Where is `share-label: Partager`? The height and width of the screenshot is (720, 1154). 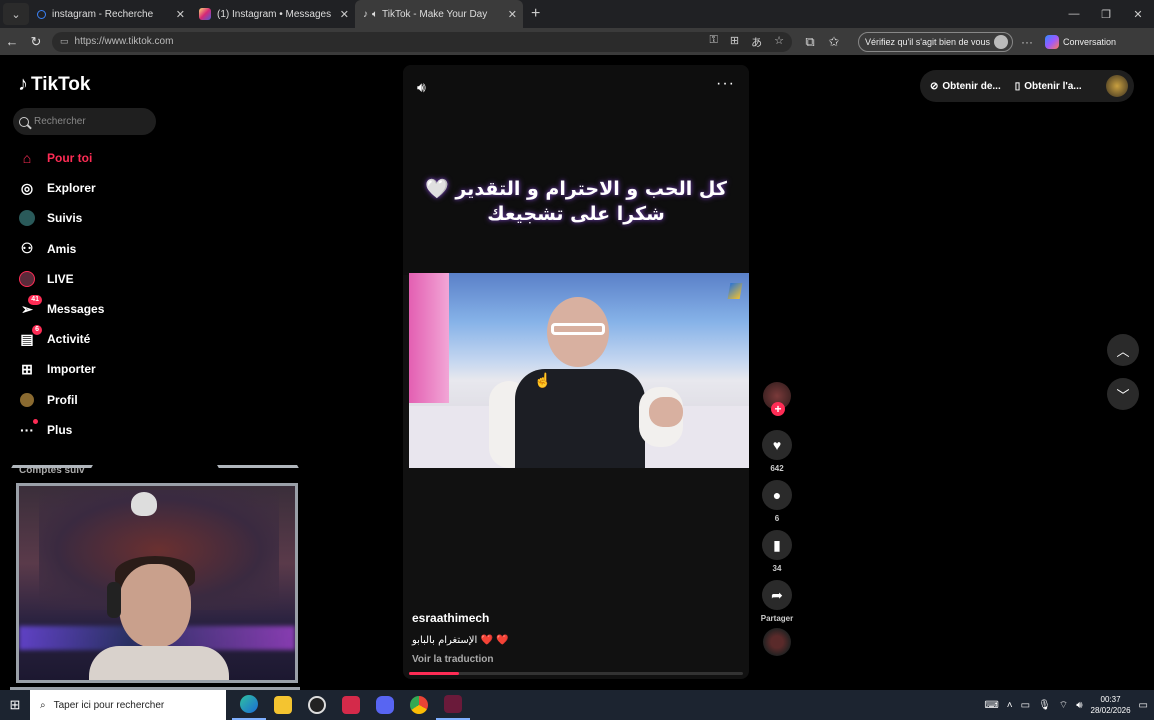 share-label: Partager is located at coordinates (777, 618).